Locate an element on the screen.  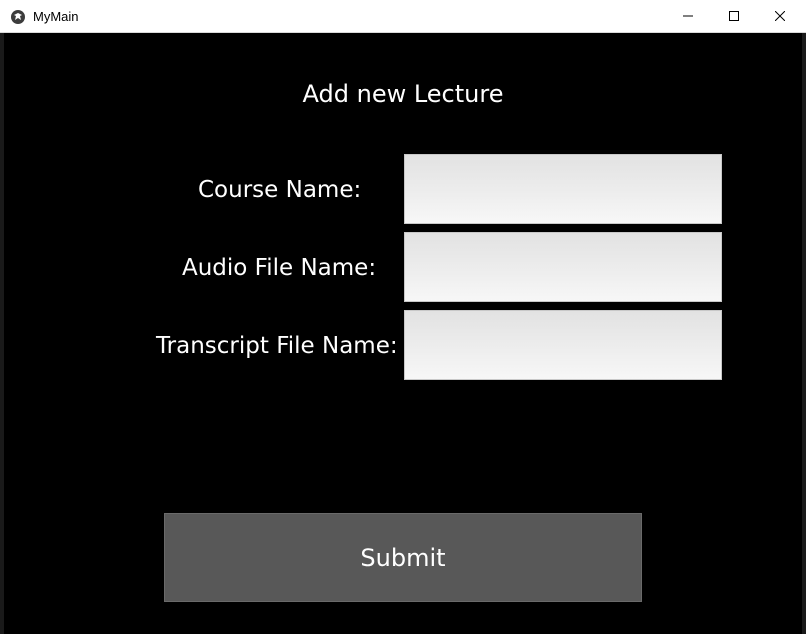
form-heading: Add new Lecture is located at coordinates (403, 94).